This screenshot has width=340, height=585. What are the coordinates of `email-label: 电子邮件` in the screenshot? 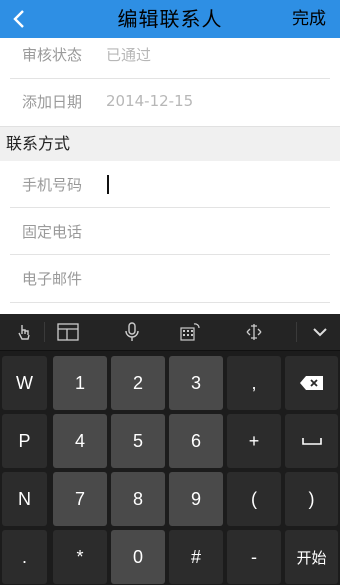 It's located at (52, 278).